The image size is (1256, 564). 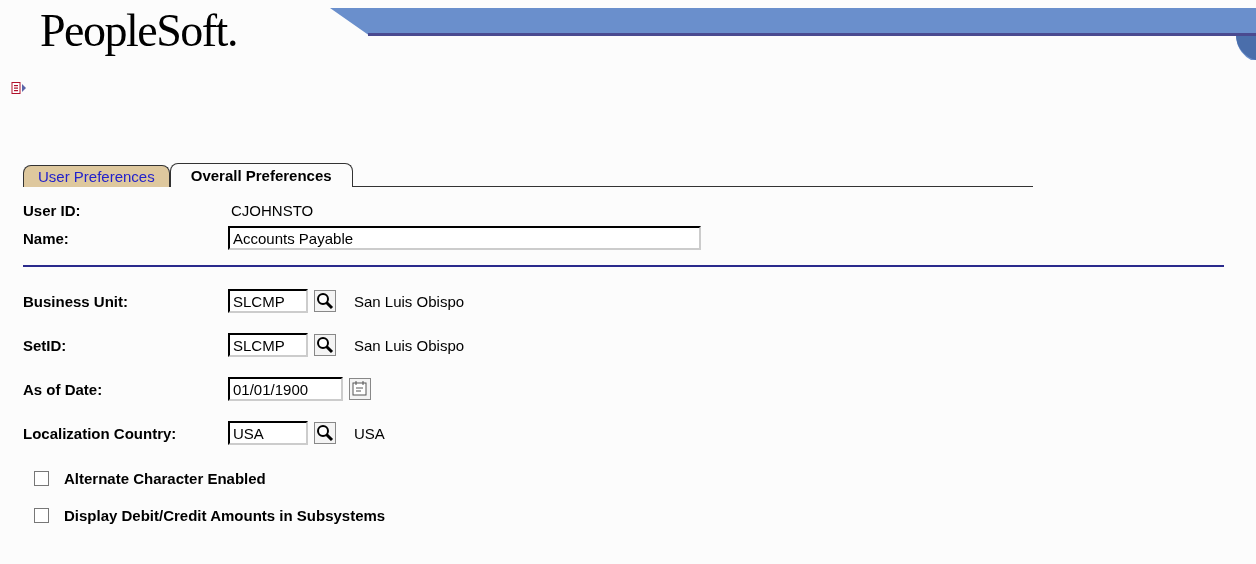 What do you see at coordinates (76, 301) in the screenshot?
I see `field-label: Business Unit:` at bounding box center [76, 301].